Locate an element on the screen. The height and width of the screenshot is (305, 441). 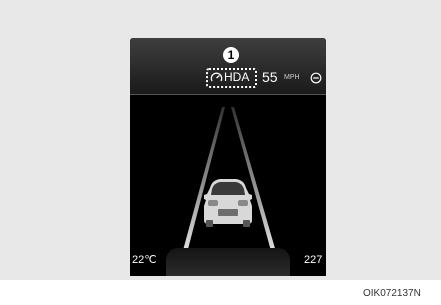
speedometer-icon is located at coordinates (216, 77).